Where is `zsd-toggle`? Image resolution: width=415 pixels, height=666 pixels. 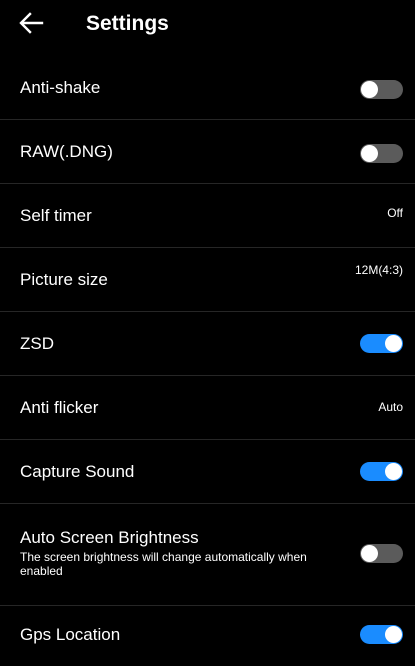
zsd-toggle is located at coordinates (381, 343).